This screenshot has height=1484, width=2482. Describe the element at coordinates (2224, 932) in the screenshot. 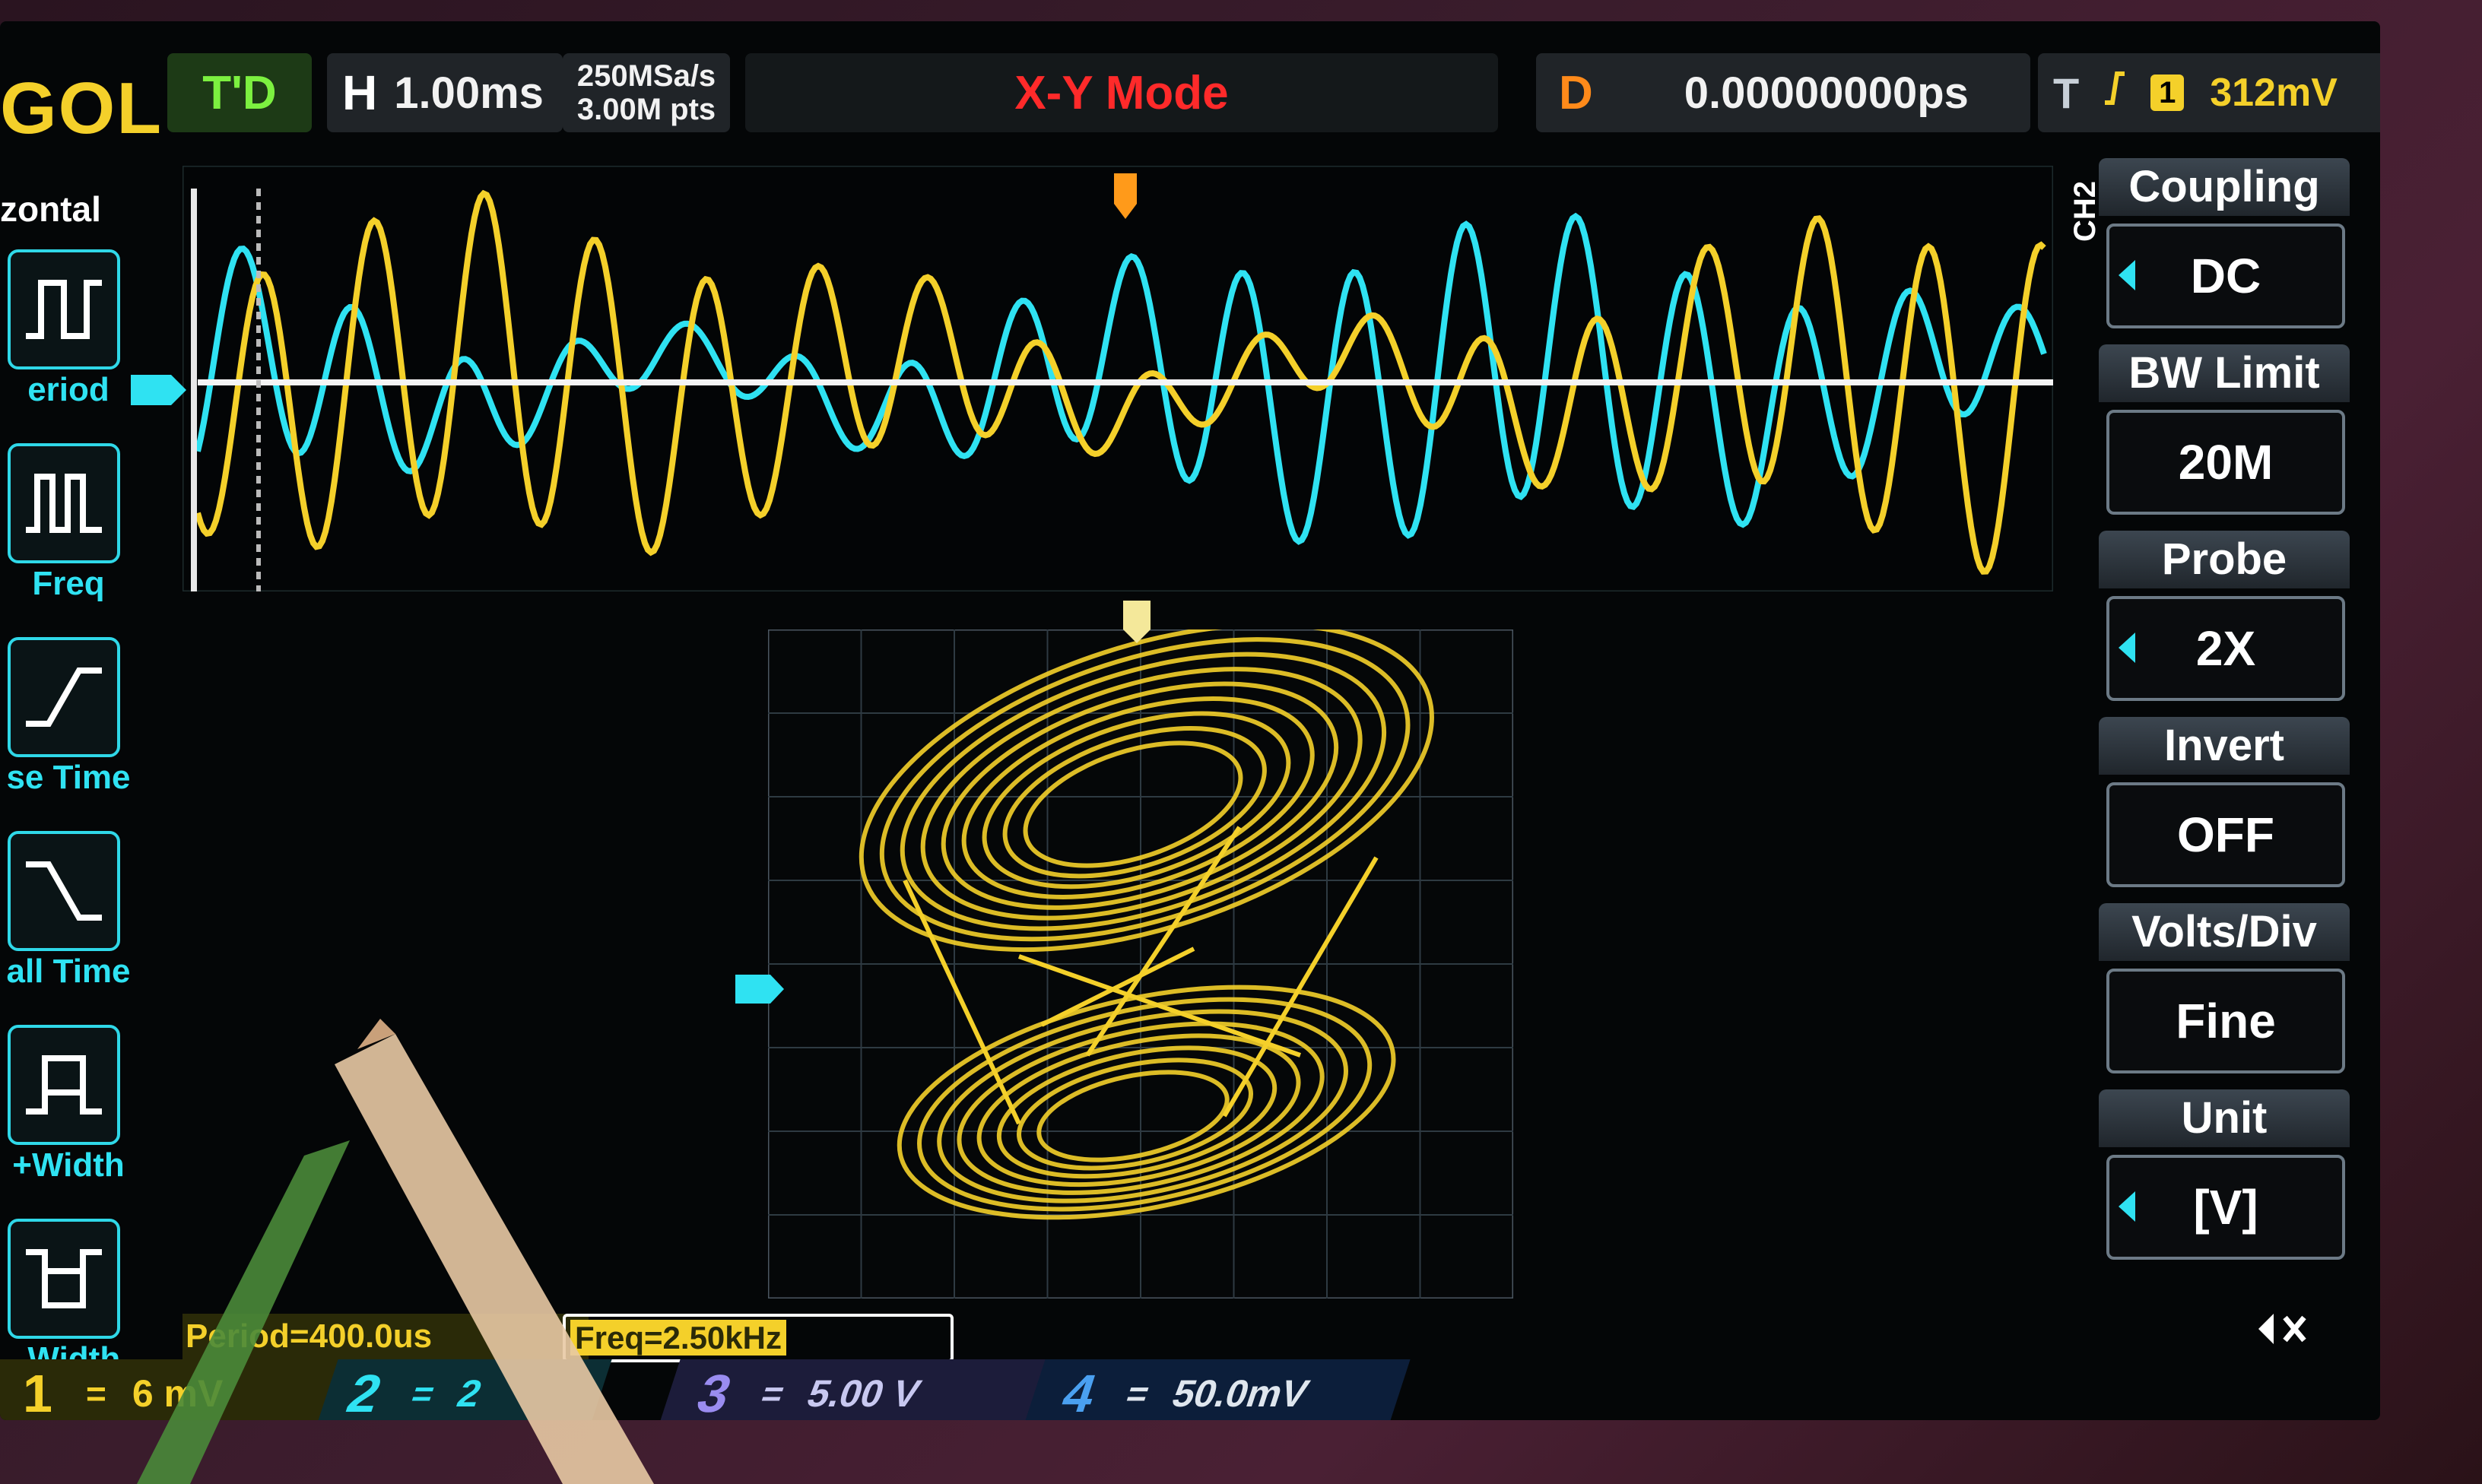

I see `softkey-title: Volts/Div` at that location.